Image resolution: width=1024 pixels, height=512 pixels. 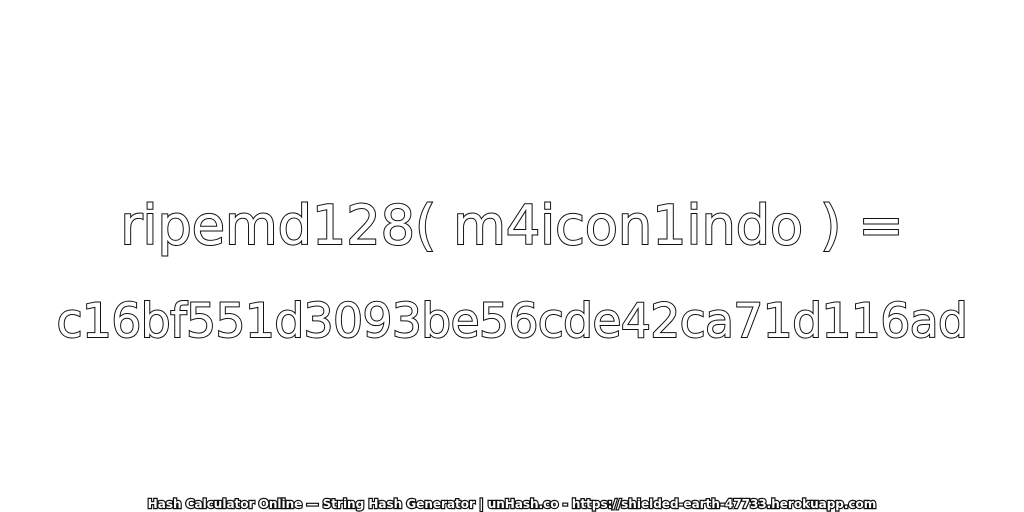 What do you see at coordinates (512, 321) in the screenshot?
I see `hash-output: c16bf551d3093be56cde42ca71d116ad` at bounding box center [512, 321].